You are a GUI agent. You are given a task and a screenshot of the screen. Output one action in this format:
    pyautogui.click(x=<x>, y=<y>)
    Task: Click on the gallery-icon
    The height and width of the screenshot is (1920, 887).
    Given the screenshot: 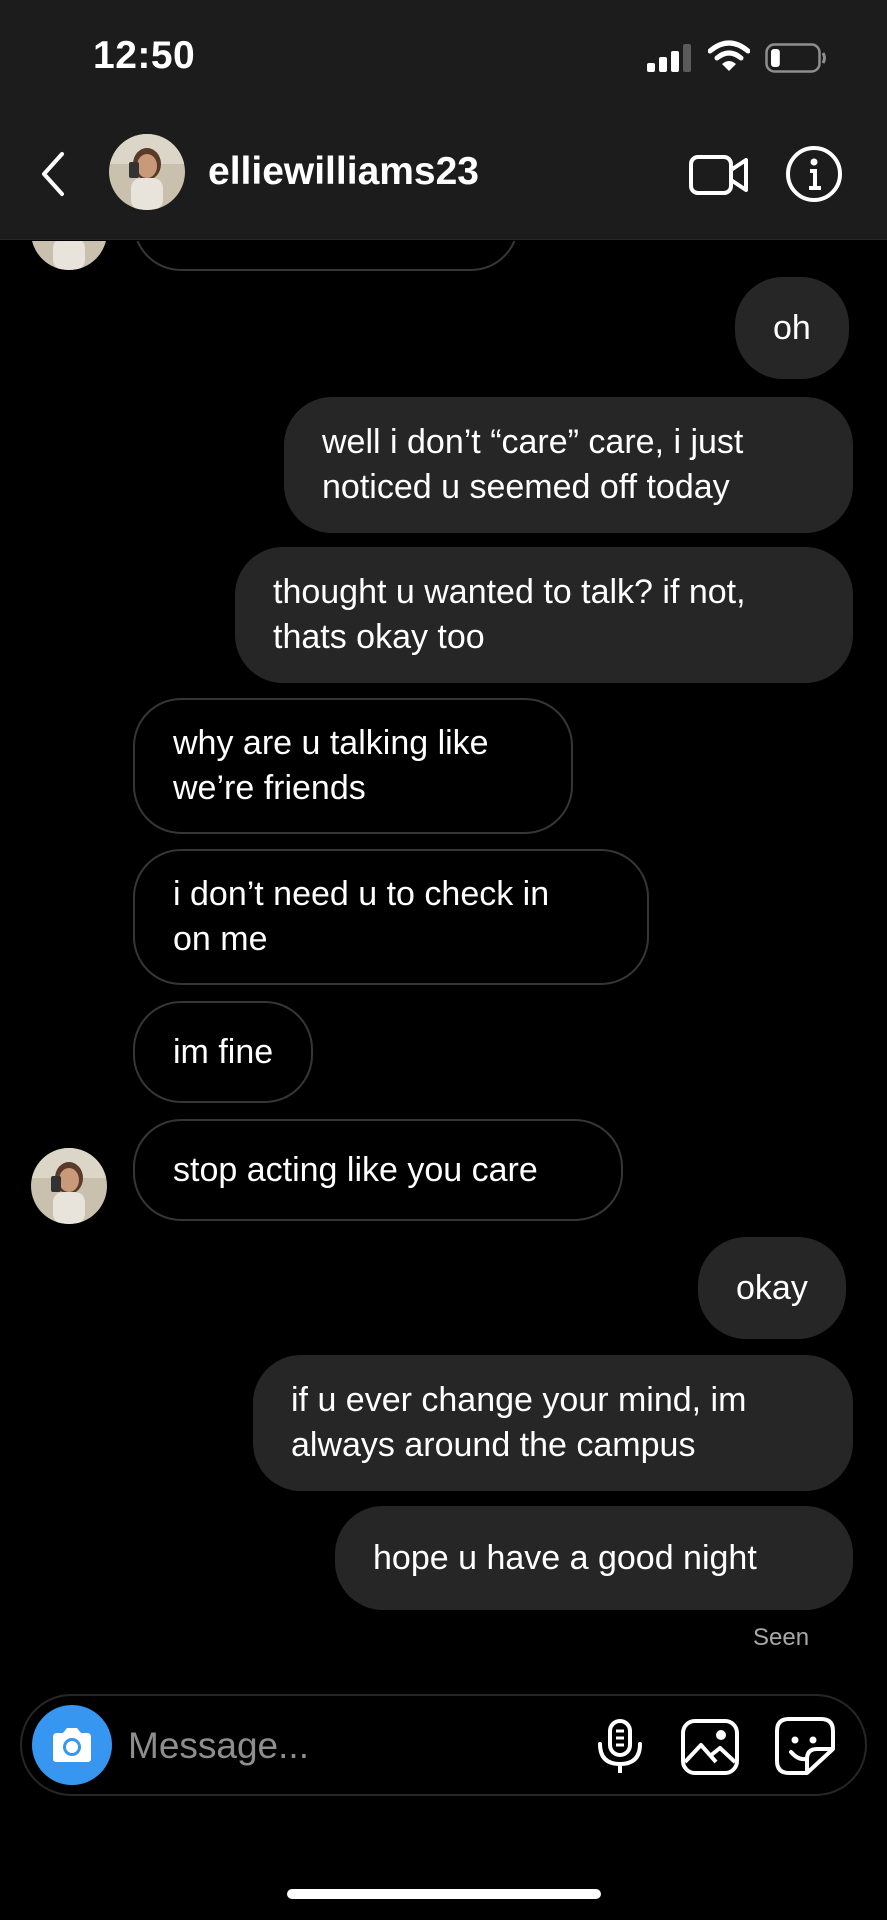 What is the action you would take?
    pyautogui.click(x=710, y=1747)
    